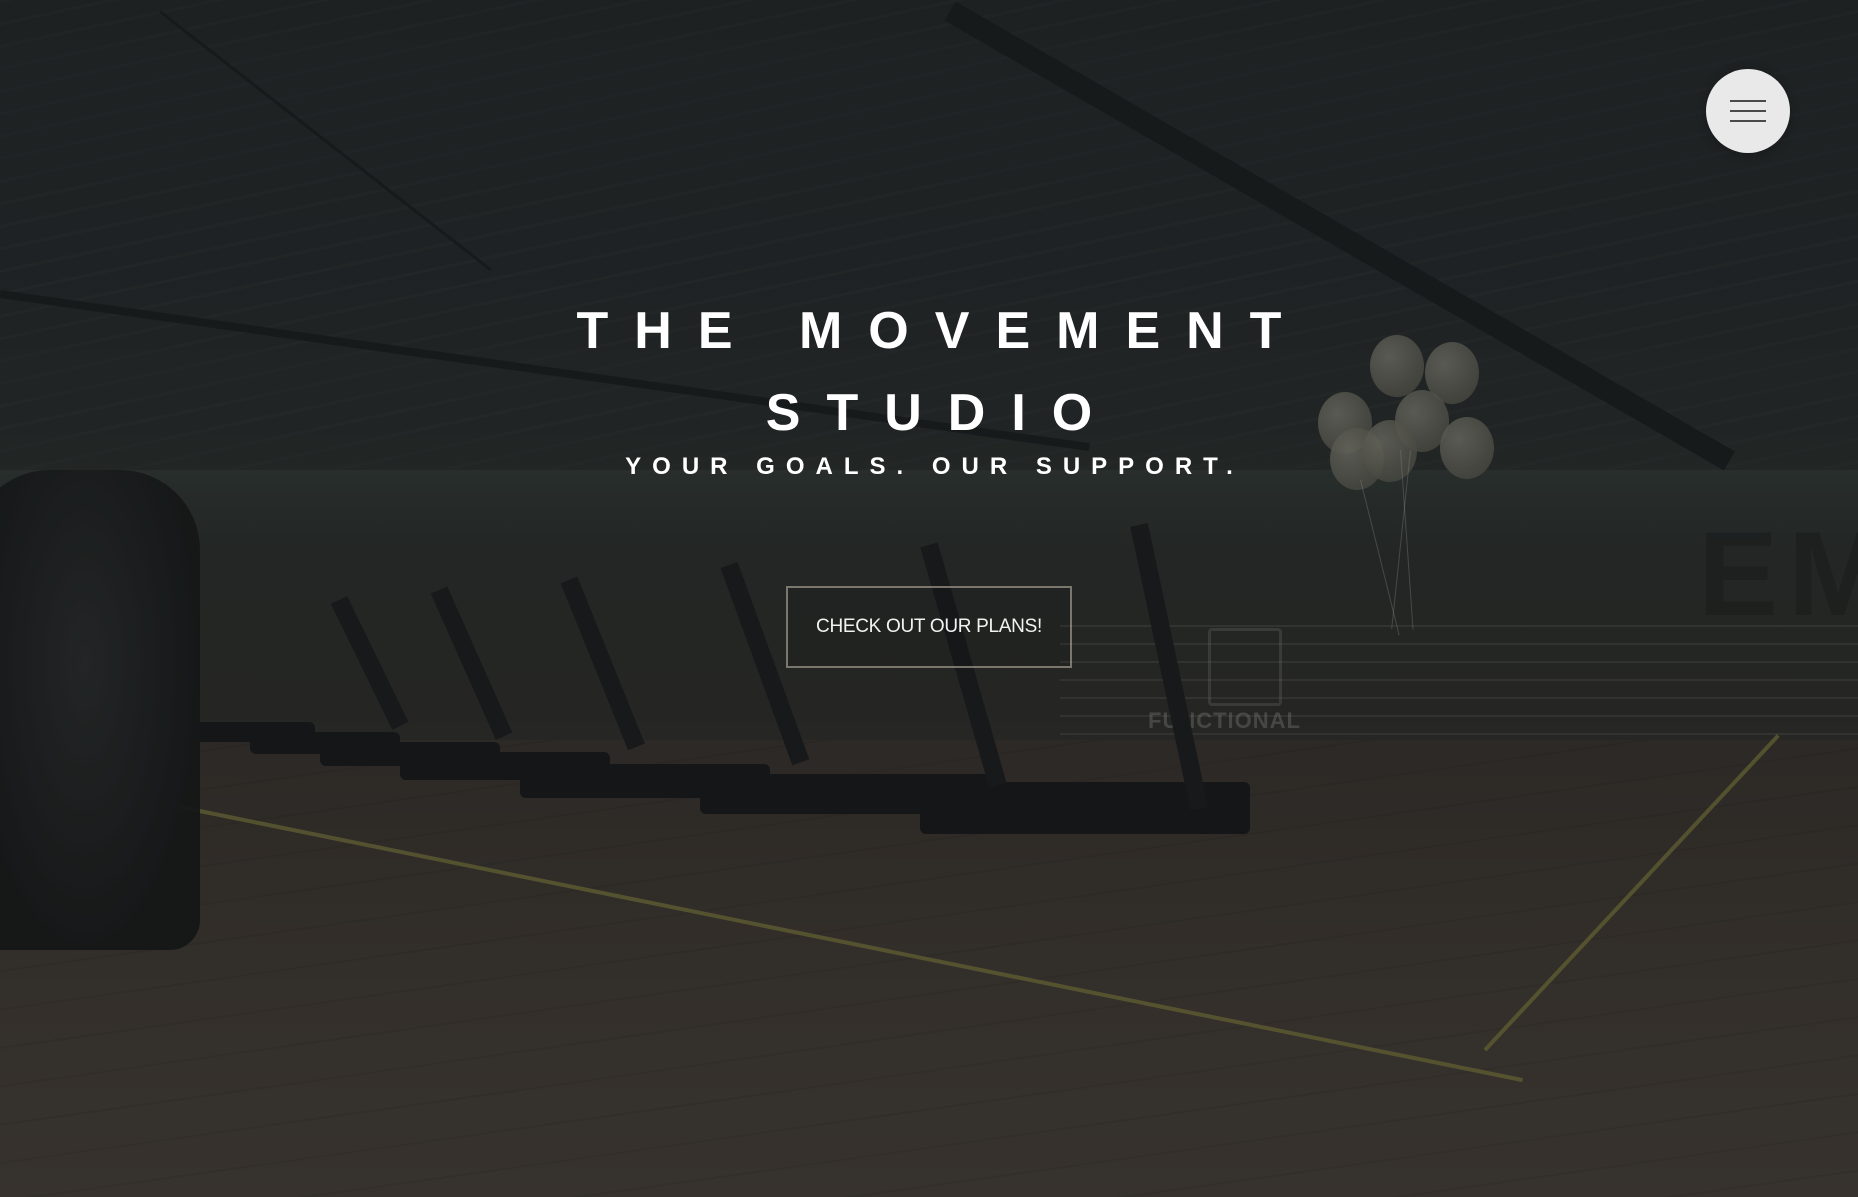 The height and width of the screenshot is (1197, 1858). What do you see at coordinates (934, 466) in the screenshot?
I see `tagline: YOUR GOALS. OUR SUPPORT.` at bounding box center [934, 466].